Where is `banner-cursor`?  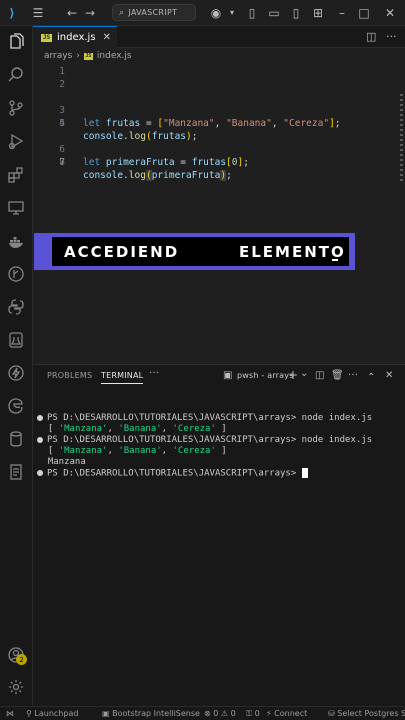 banner-cursor is located at coordinates (335, 260).